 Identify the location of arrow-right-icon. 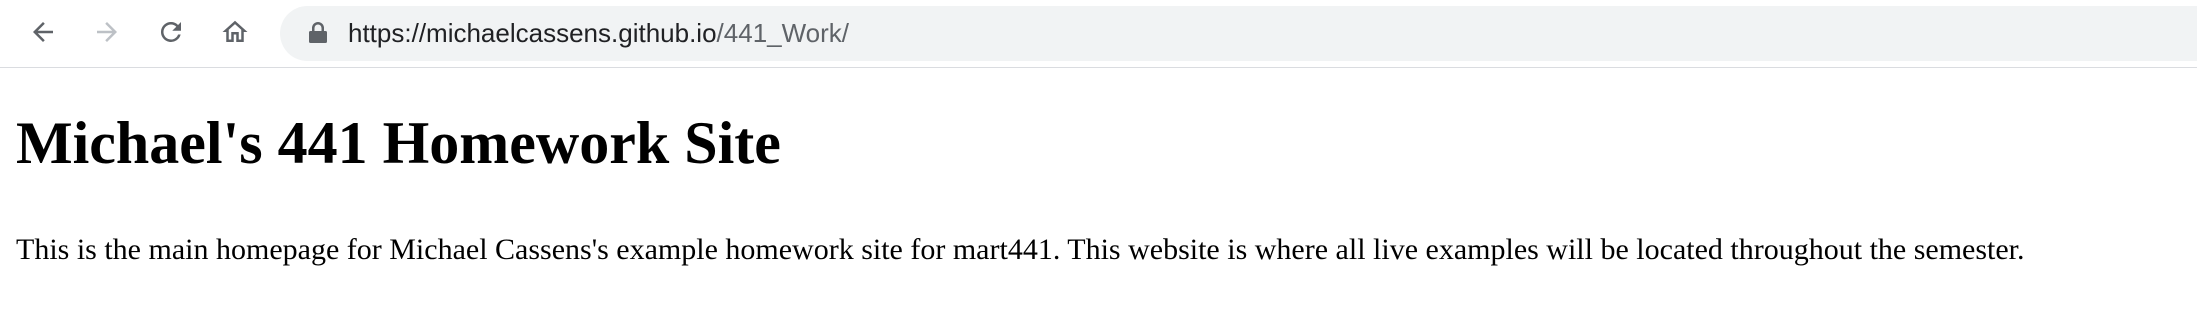
(107, 32).